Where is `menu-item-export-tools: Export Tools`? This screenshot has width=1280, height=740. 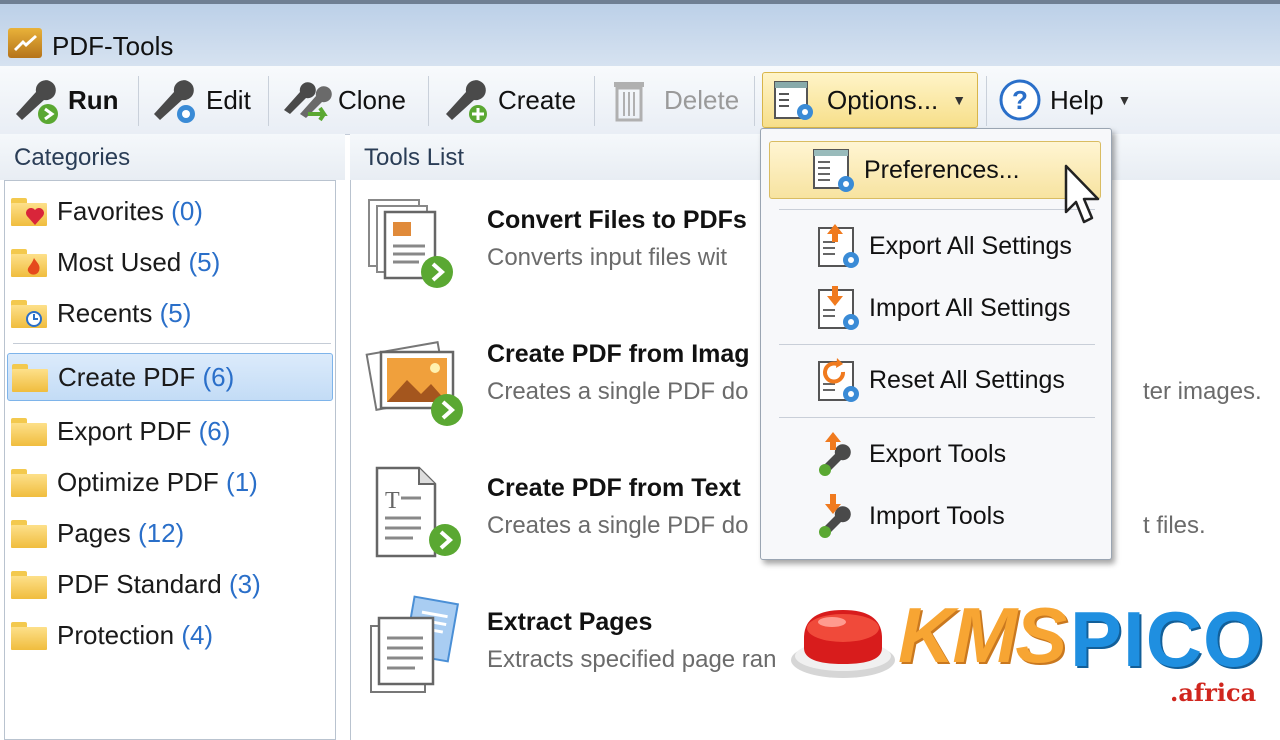 menu-item-export-tools: Export Tools is located at coordinates (935, 454).